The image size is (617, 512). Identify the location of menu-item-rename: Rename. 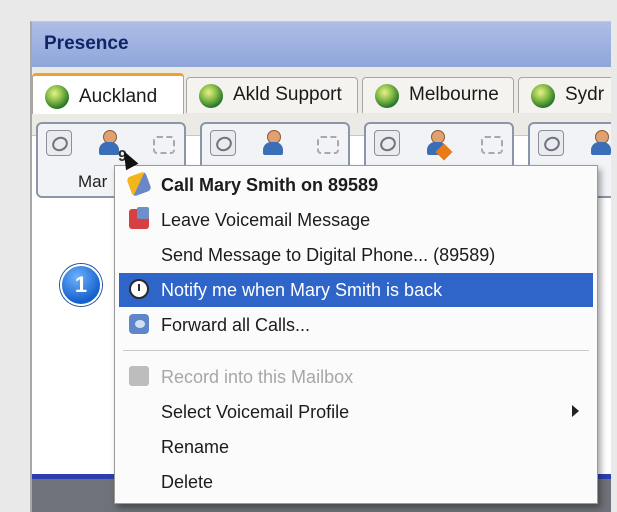
(356, 447).